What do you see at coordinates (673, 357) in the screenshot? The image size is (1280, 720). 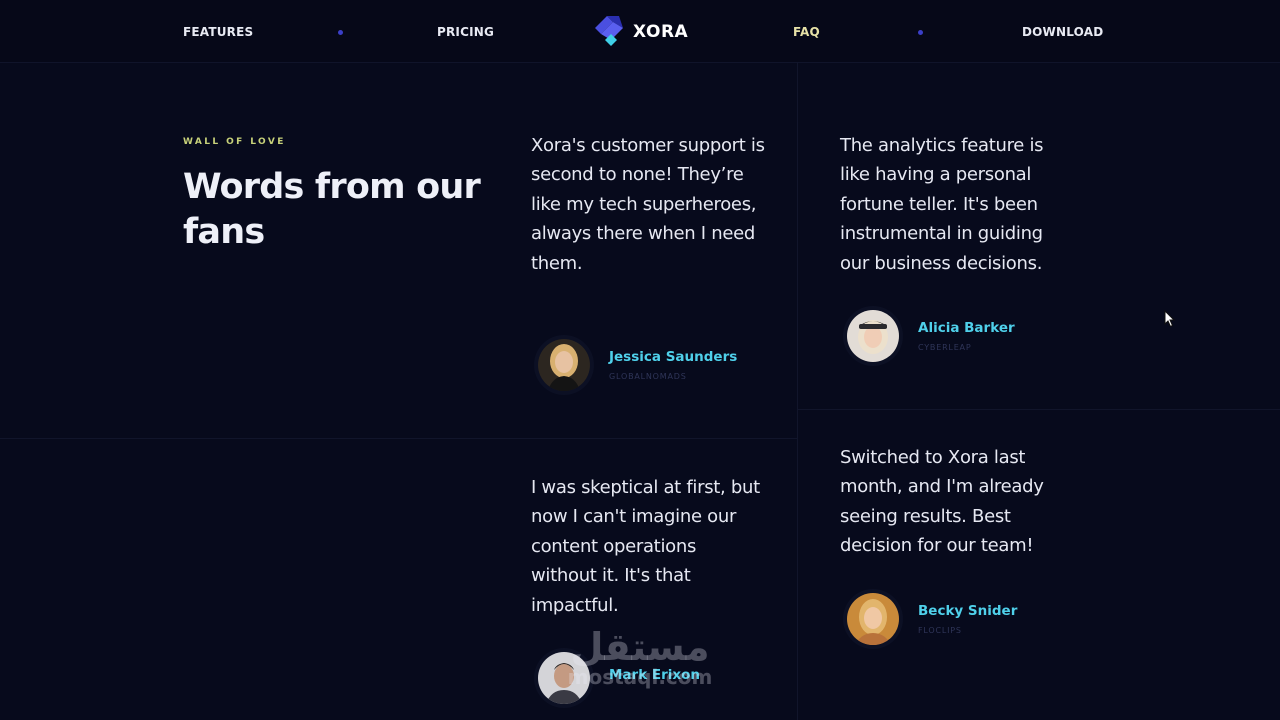 I see `author-name: Jessica Saunders` at bounding box center [673, 357].